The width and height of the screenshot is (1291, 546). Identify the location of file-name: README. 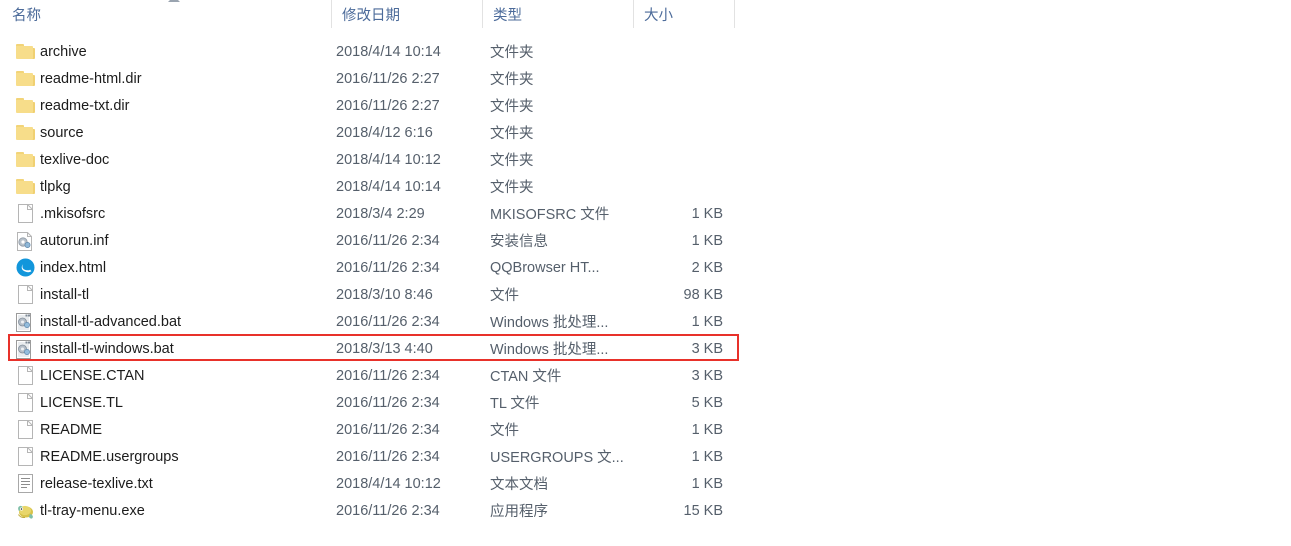
(71, 429).